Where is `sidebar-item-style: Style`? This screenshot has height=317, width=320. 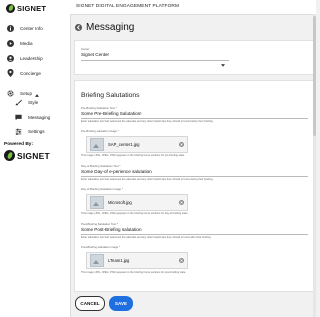 sidebar-item-style: Style is located at coordinates (26, 102).